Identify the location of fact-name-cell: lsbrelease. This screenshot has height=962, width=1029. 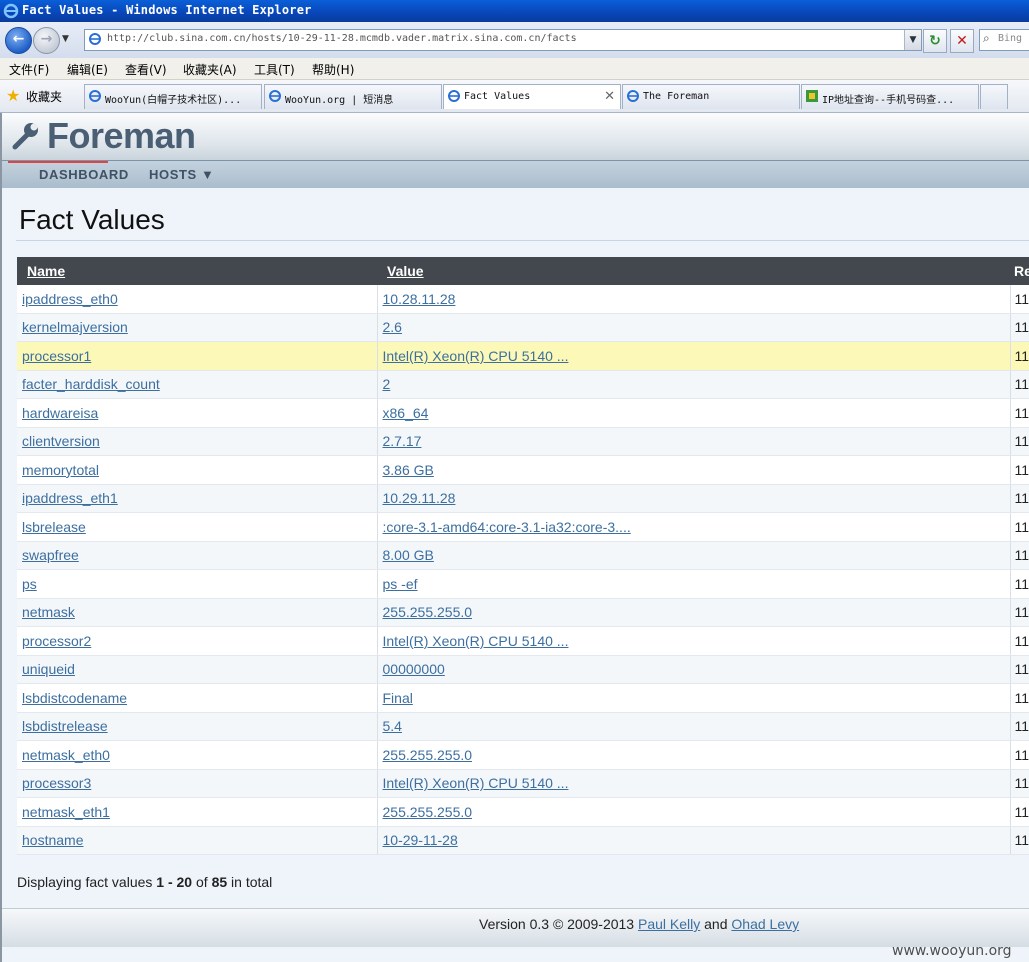
(197, 527).